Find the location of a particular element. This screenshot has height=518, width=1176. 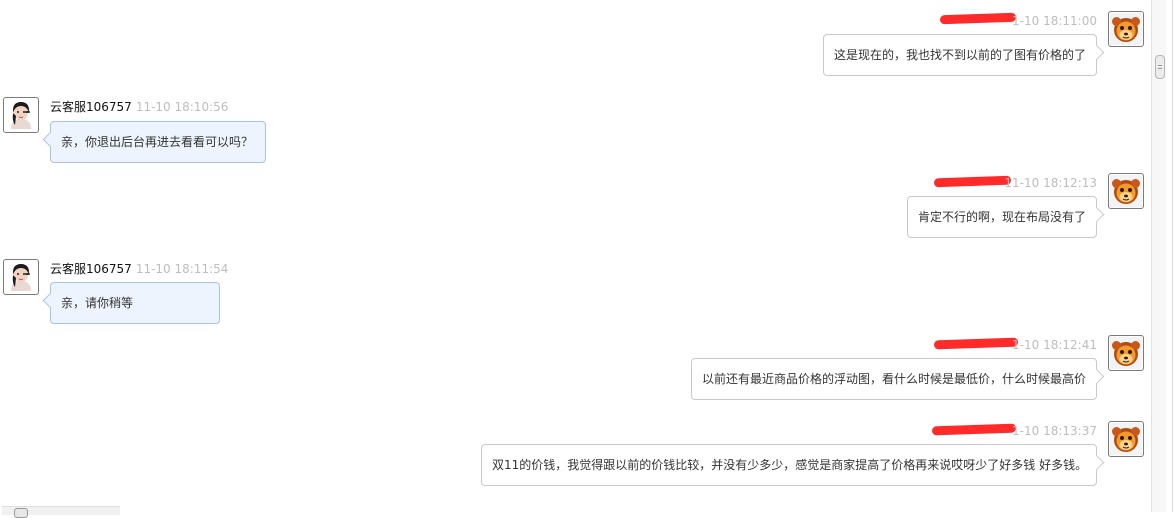

message-meta: 11-10 18:12:13 is located at coordinates (1042, 183).